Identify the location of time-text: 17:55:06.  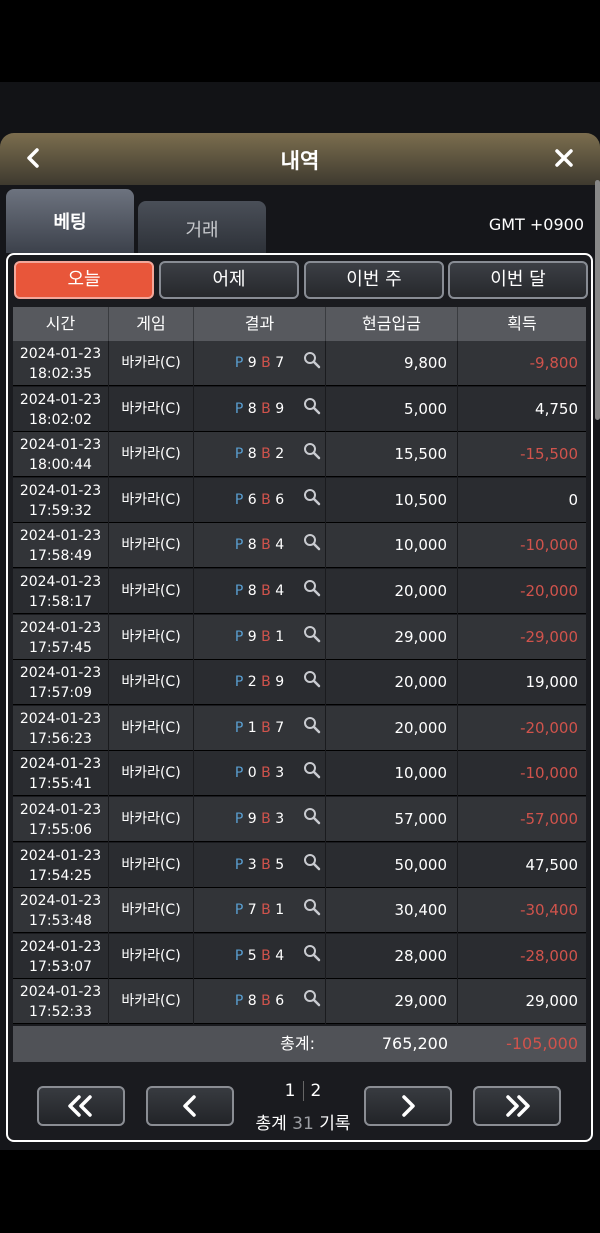
(60, 830).